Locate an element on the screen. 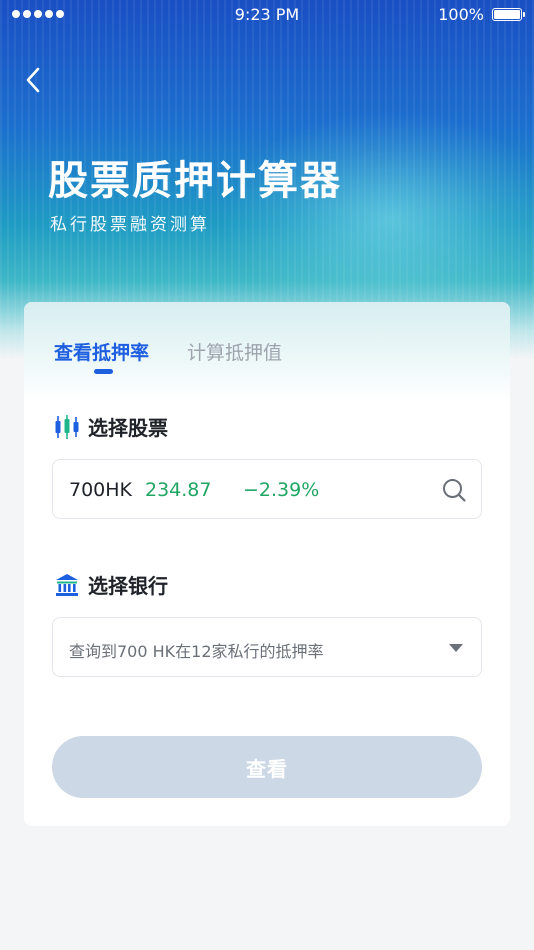 This screenshot has height=950, width=534. active-tab-indicator is located at coordinates (103, 371).